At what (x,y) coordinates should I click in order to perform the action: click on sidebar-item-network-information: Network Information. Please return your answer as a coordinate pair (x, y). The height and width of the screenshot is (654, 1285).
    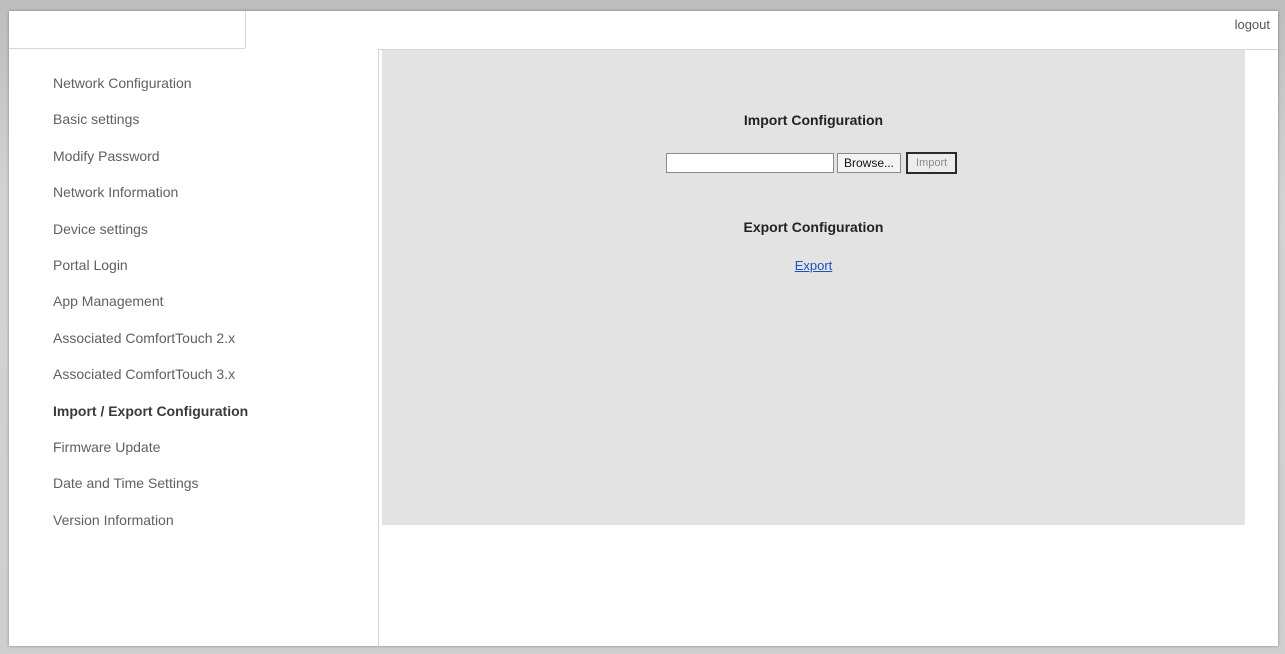
    Looking at the image, I should click on (150, 202).